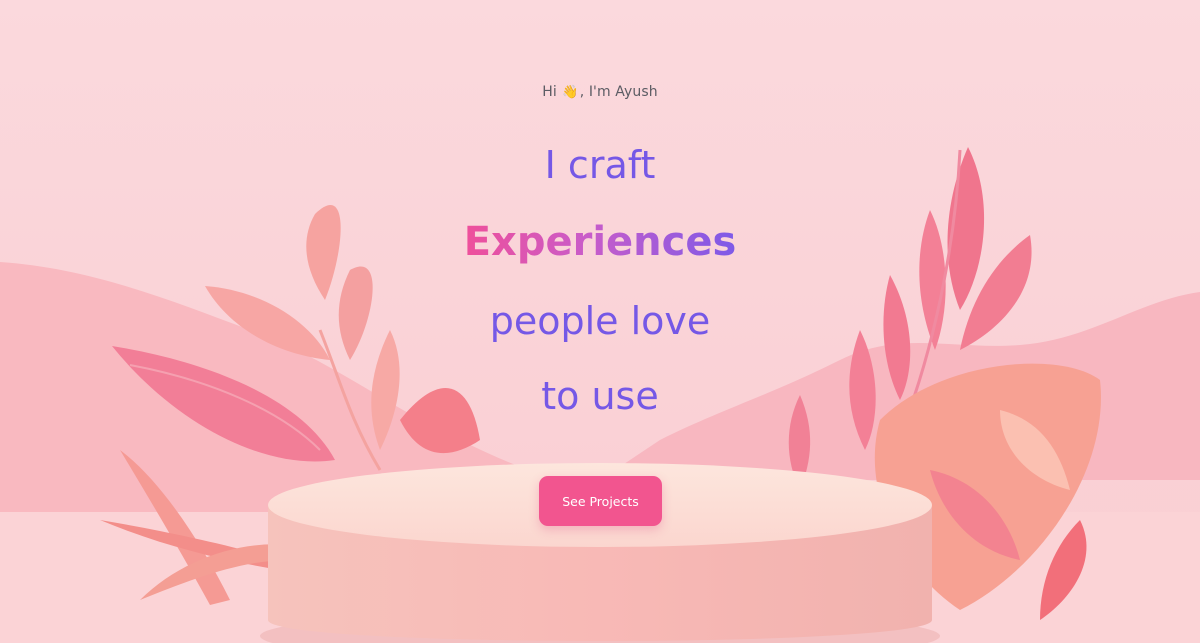  I want to click on headline-line-3: people love, so click(600, 321).